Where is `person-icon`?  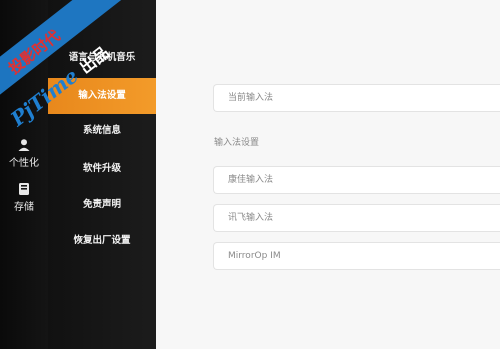
person-icon is located at coordinates (24, 145).